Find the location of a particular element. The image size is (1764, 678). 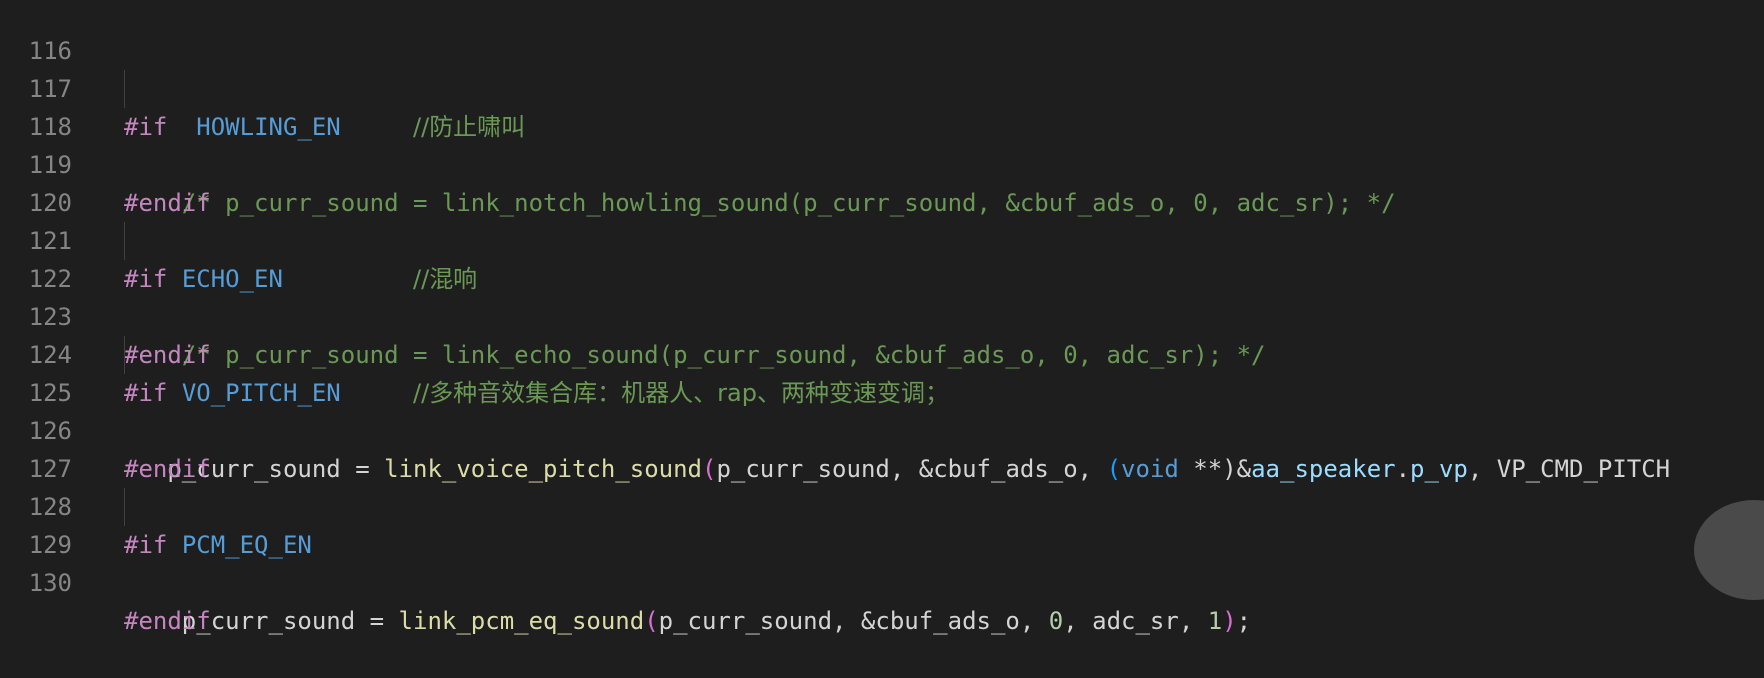

bracket: ( is located at coordinates (651, 621).